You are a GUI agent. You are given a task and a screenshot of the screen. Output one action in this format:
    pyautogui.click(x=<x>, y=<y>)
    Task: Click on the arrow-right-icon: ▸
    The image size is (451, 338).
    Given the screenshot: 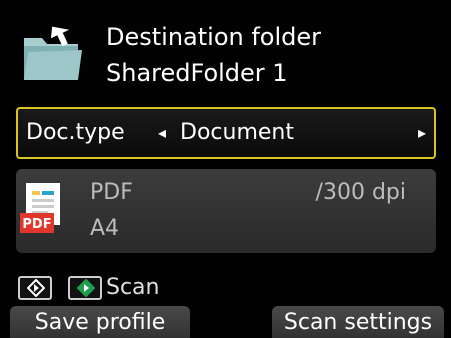 What is the action you would take?
    pyautogui.click(x=422, y=133)
    